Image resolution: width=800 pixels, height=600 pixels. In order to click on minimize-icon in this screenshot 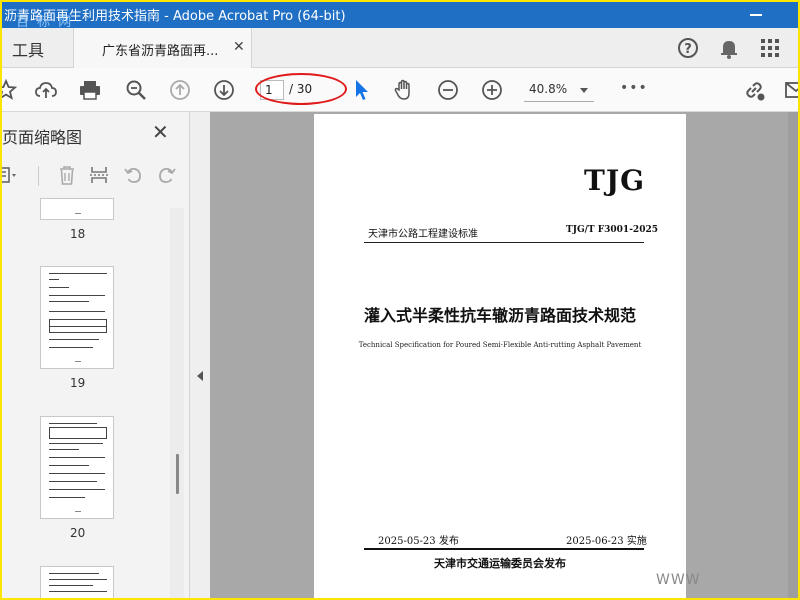, I will do `click(756, 15)`.